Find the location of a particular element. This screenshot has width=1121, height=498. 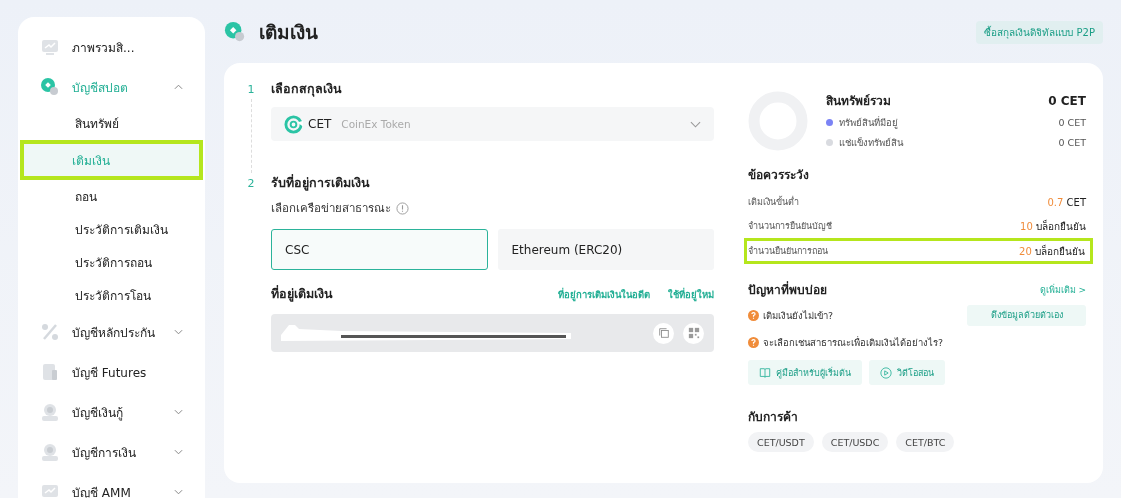

step-number: 2 is located at coordinates (251, 183).